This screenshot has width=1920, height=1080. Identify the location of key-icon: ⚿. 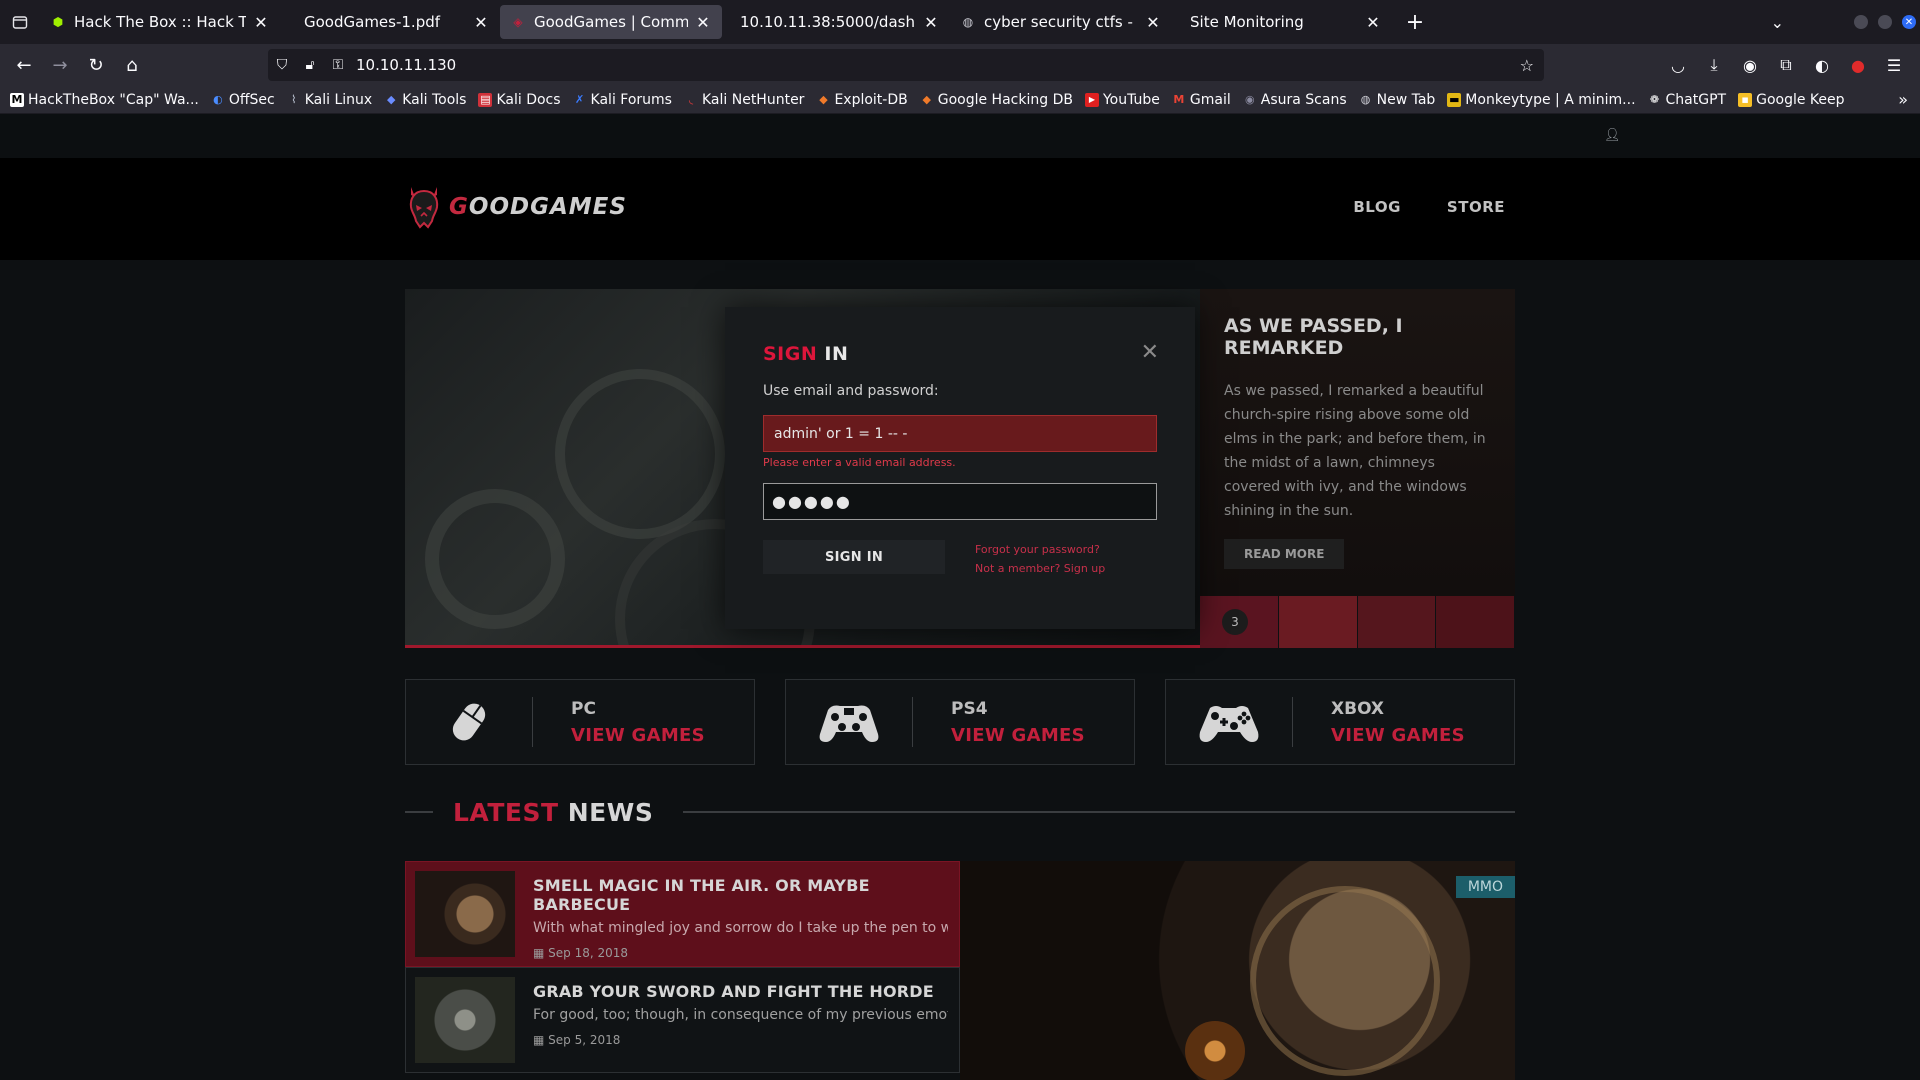
(338, 65).